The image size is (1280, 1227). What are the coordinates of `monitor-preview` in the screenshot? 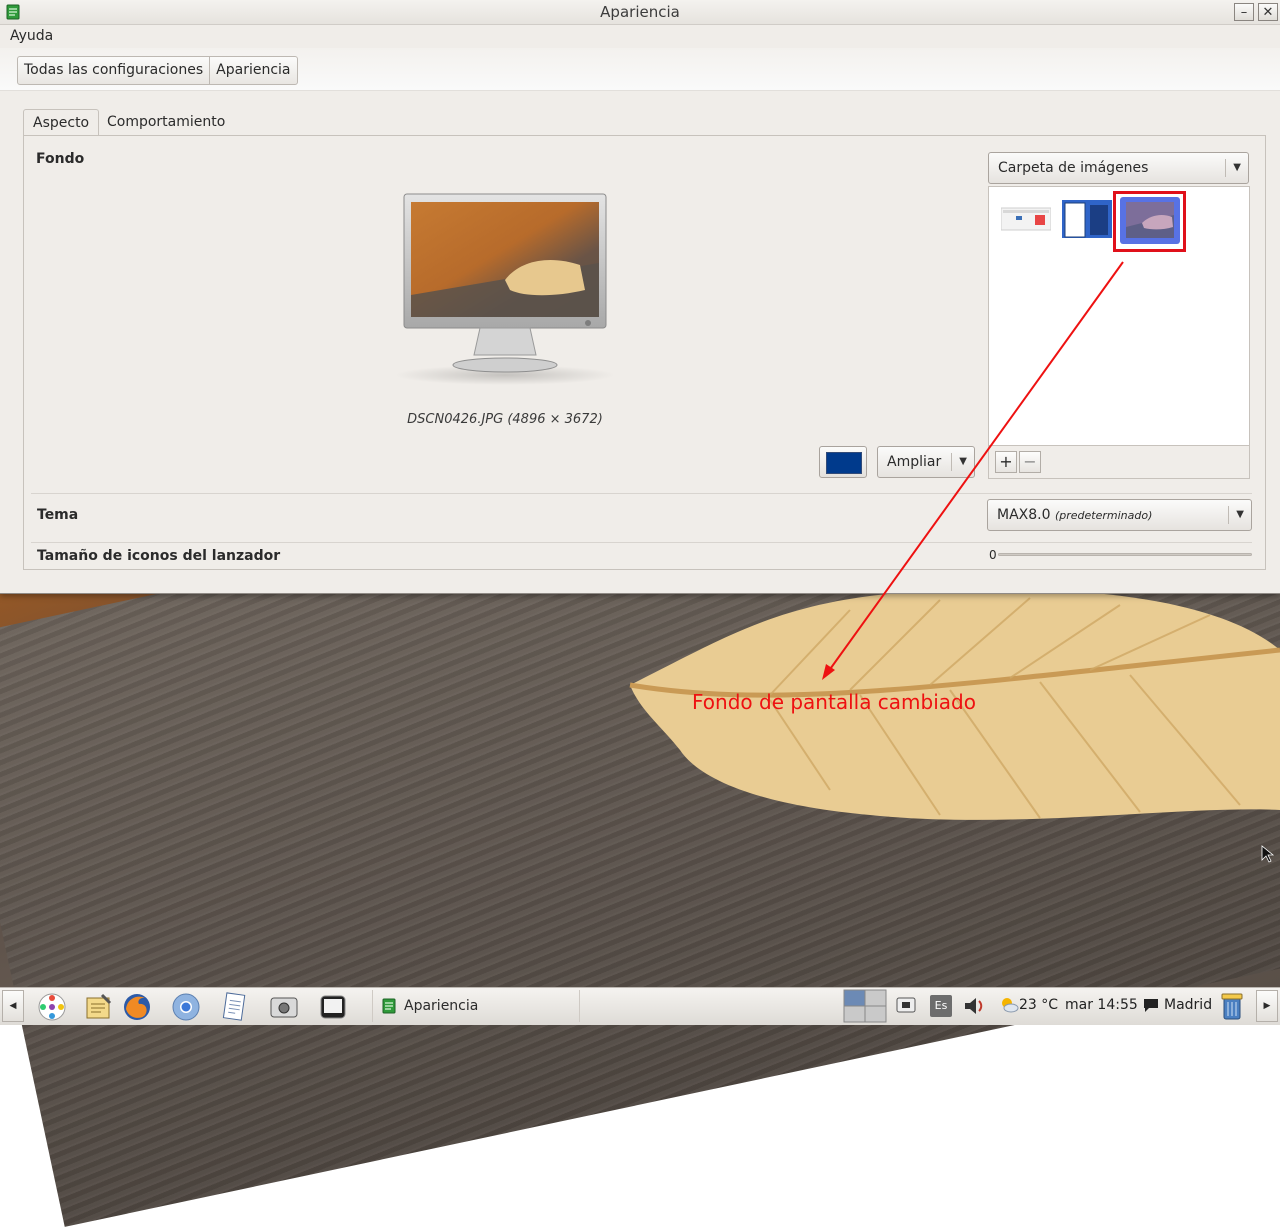 It's located at (505, 289).